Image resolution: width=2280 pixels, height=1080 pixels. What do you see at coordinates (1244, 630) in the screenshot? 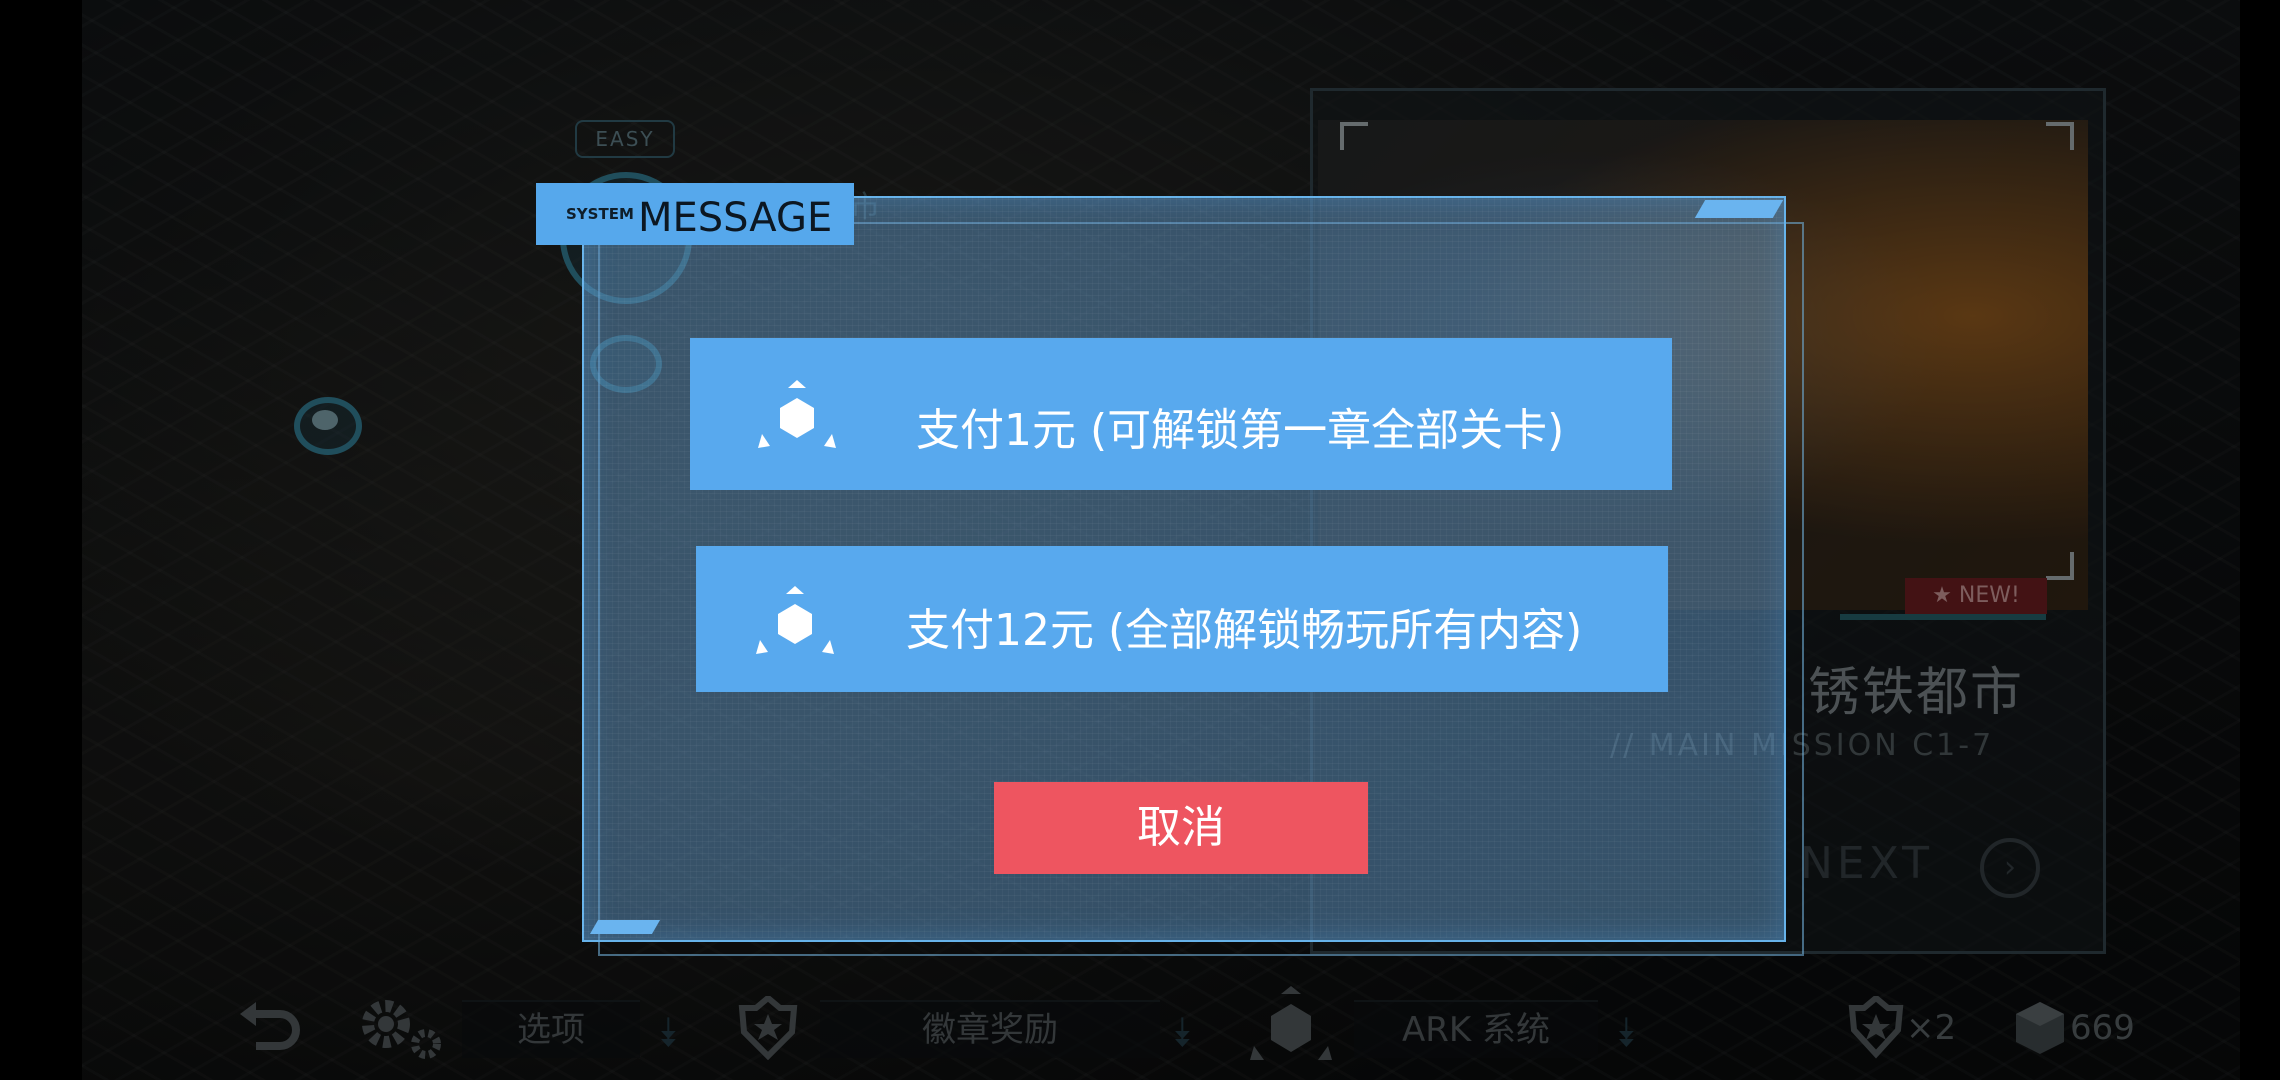
I see `option2-label: 支付12元 (全部解锁畅玩所有内容)` at bounding box center [1244, 630].